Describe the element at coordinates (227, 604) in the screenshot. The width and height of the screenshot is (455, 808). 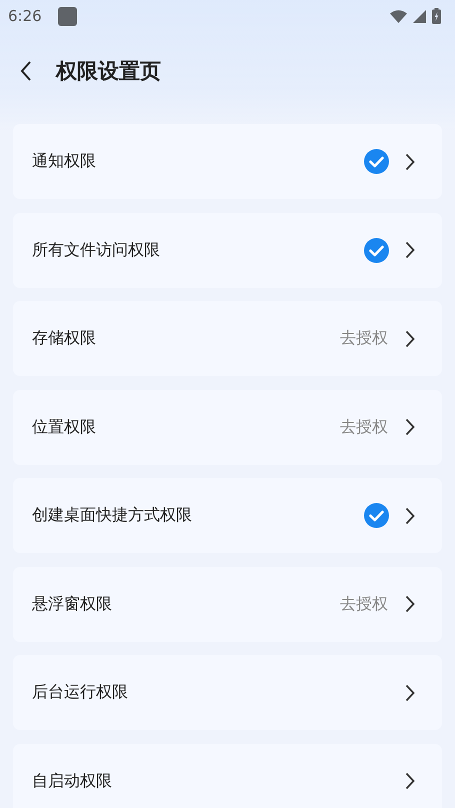
I see `permission-item: 悬浮窗权限 去授权` at that location.